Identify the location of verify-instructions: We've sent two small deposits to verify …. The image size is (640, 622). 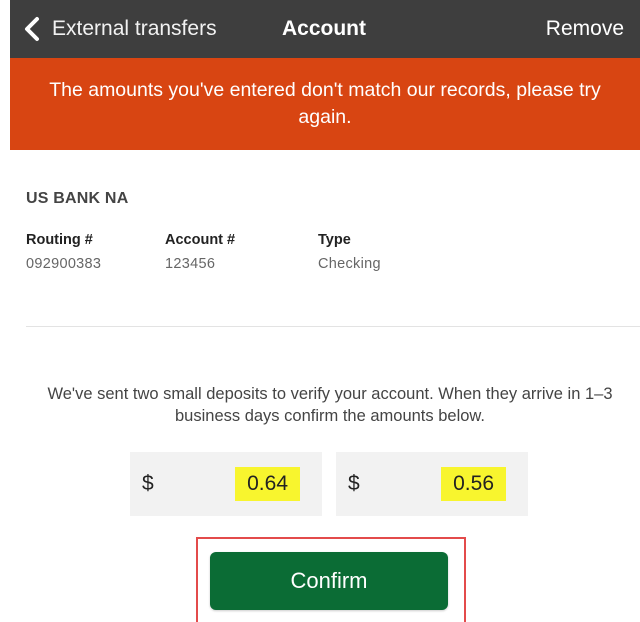
(330, 405).